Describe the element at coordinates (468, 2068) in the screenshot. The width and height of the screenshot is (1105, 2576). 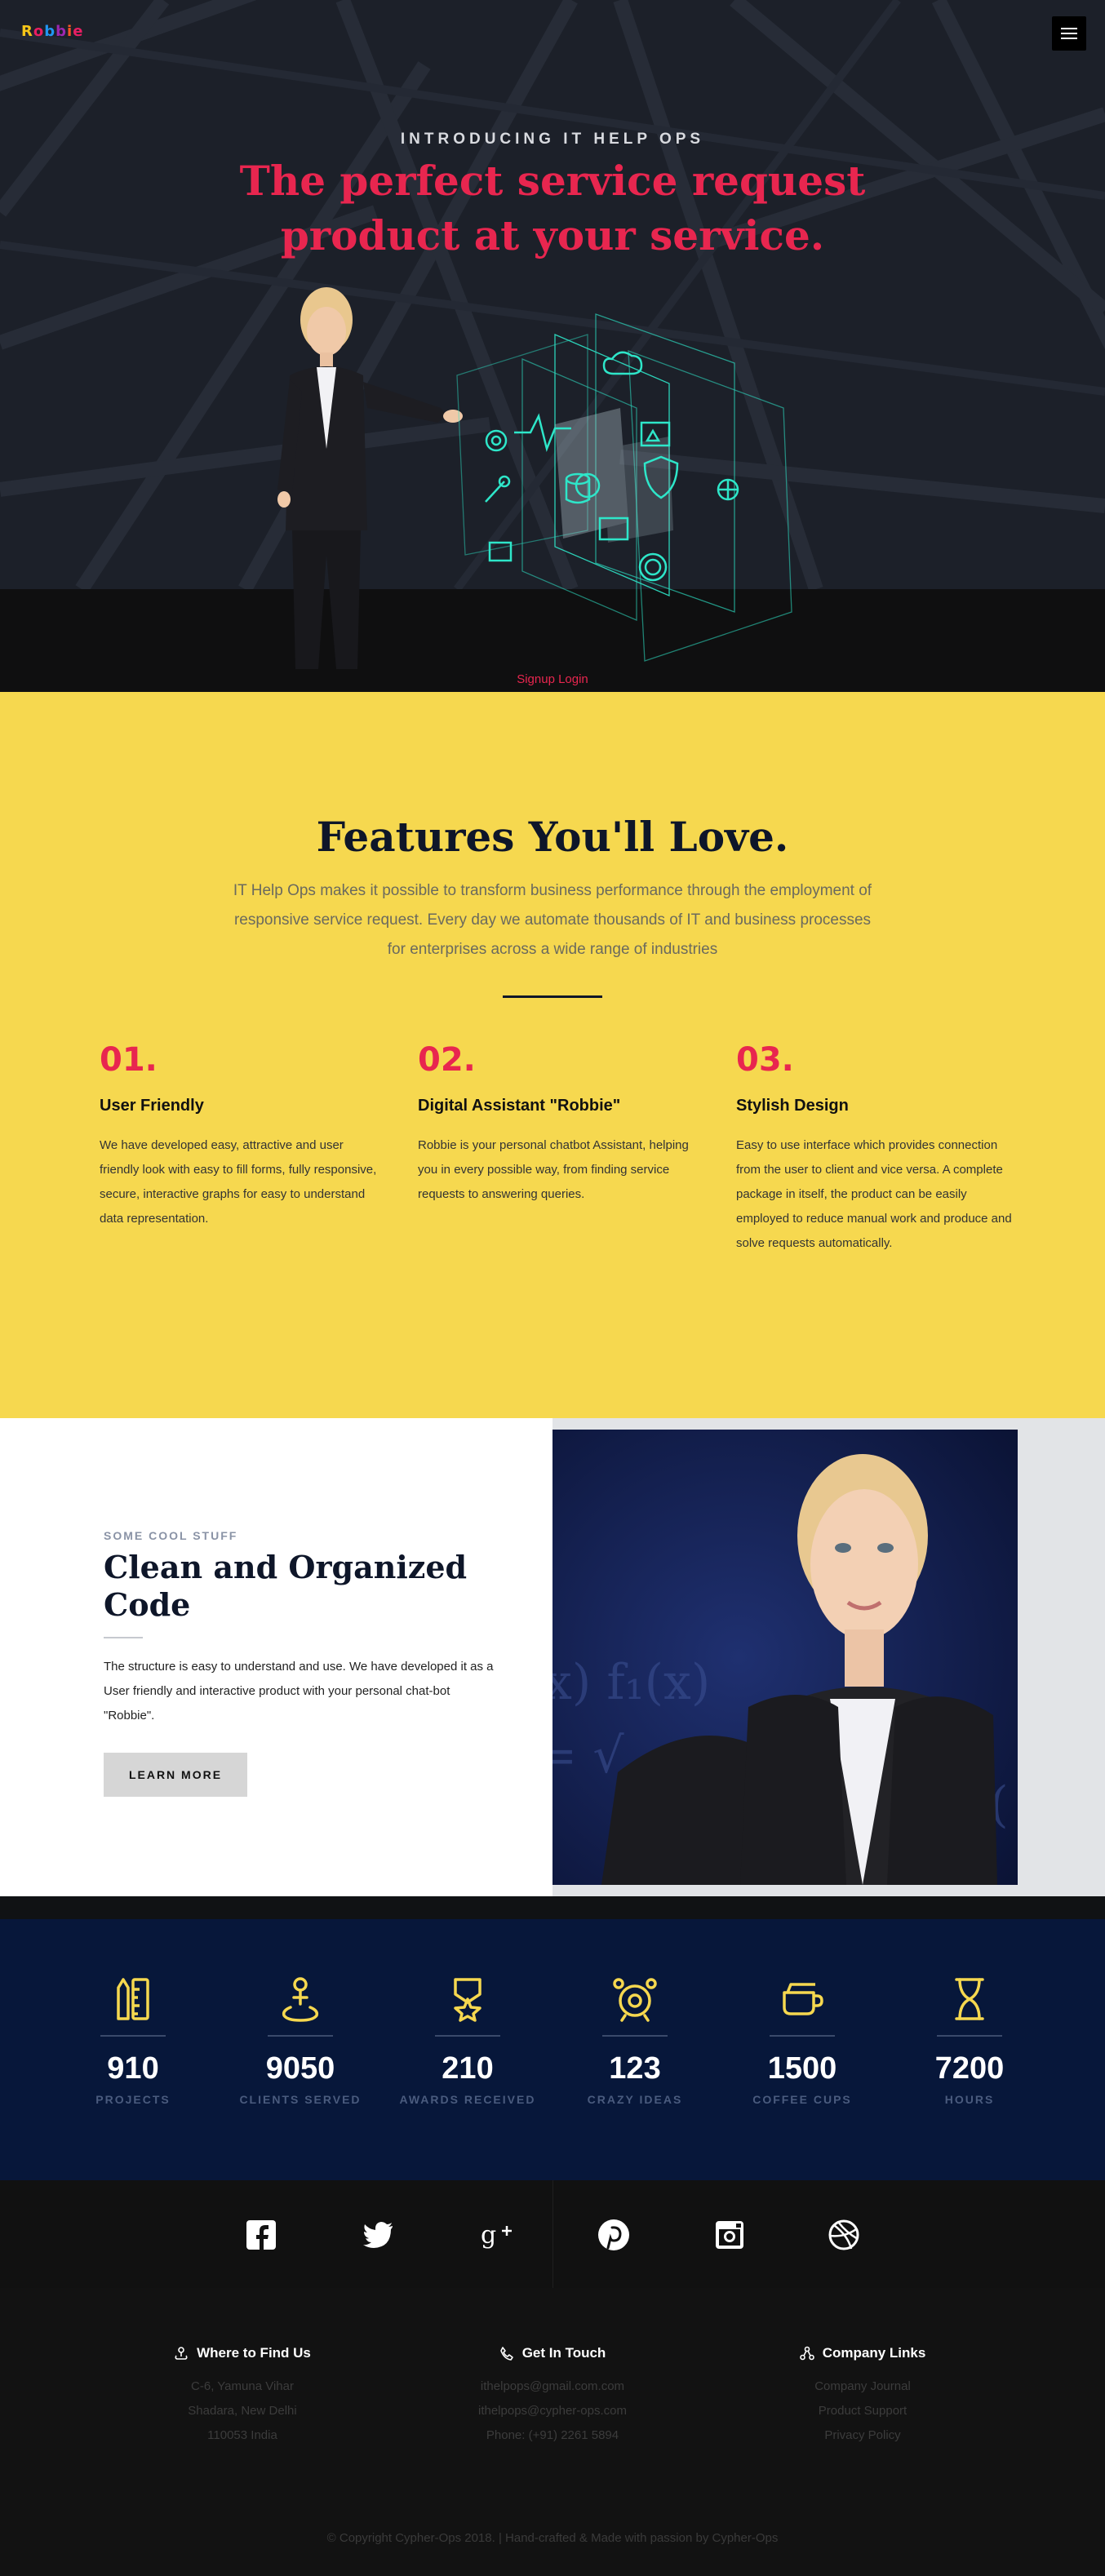
I see `stat-value: 210` at that location.